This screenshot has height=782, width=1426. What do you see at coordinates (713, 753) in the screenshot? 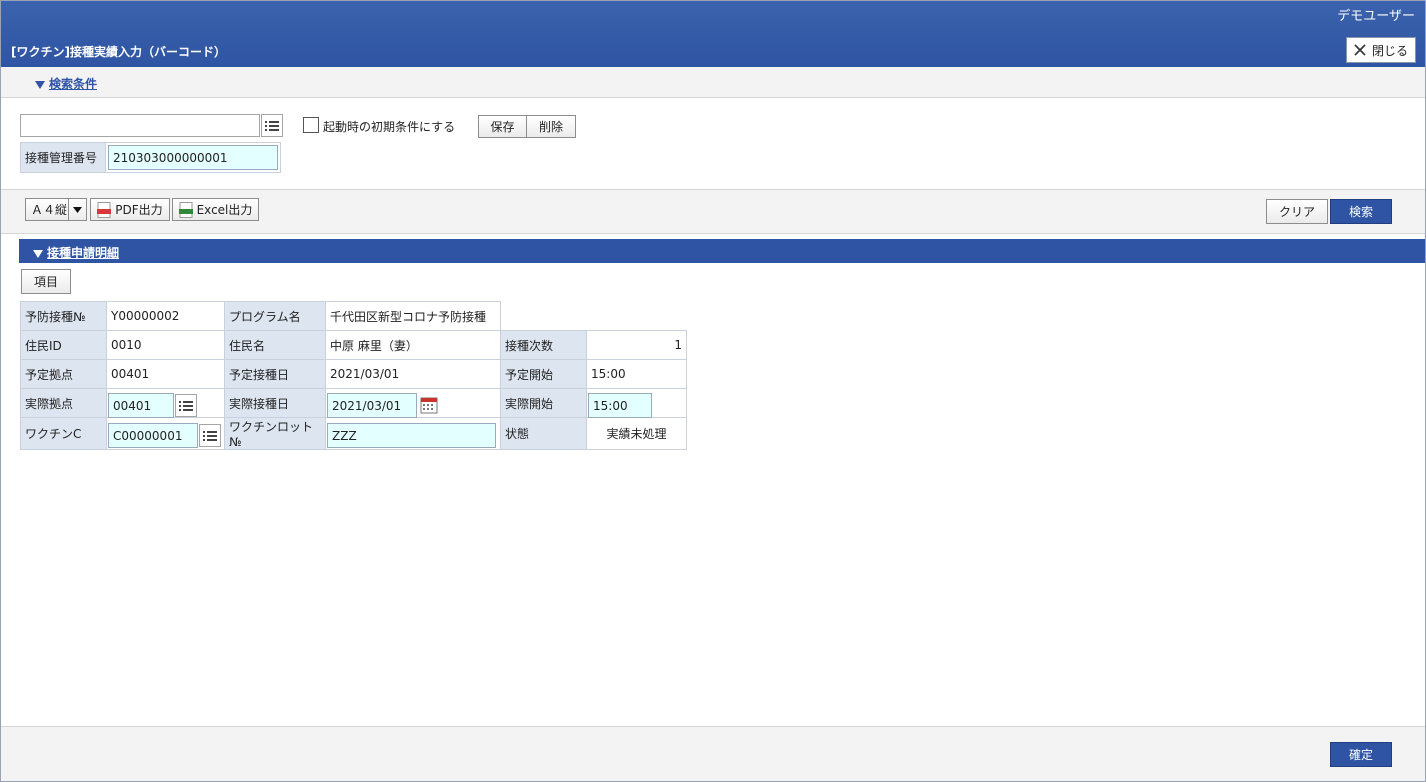
I see `footer-bar` at bounding box center [713, 753].